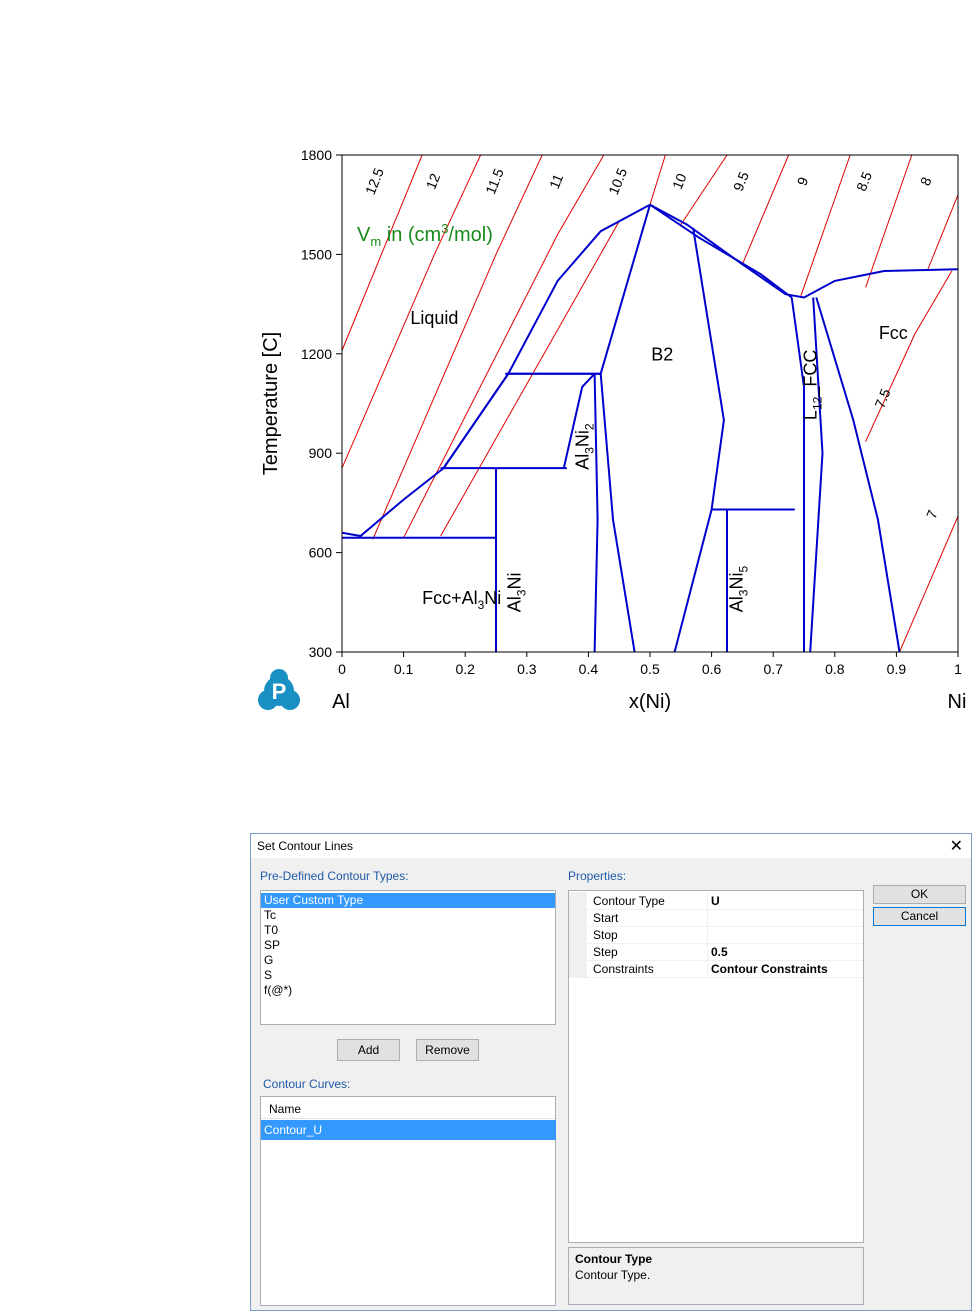 The image size is (973, 1312). Describe the element at coordinates (408, 900) in the screenshot. I see `list-item: User Custom Type` at that location.